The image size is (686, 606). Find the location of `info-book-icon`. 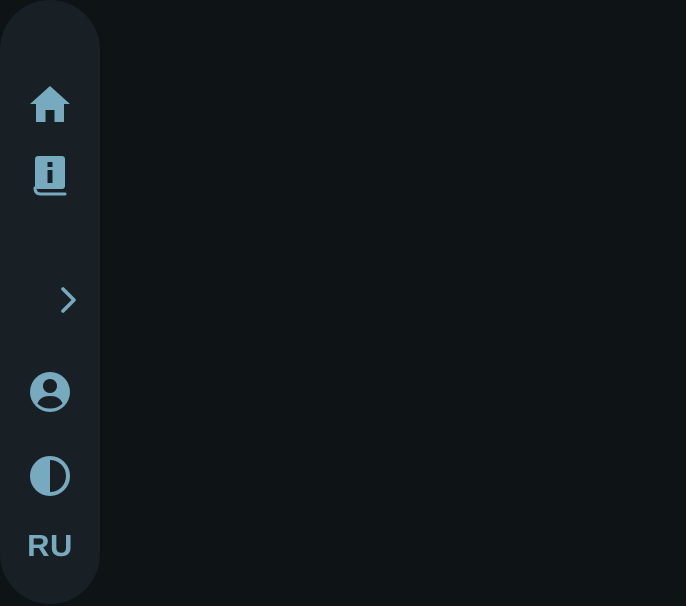

info-book-icon is located at coordinates (50, 176).